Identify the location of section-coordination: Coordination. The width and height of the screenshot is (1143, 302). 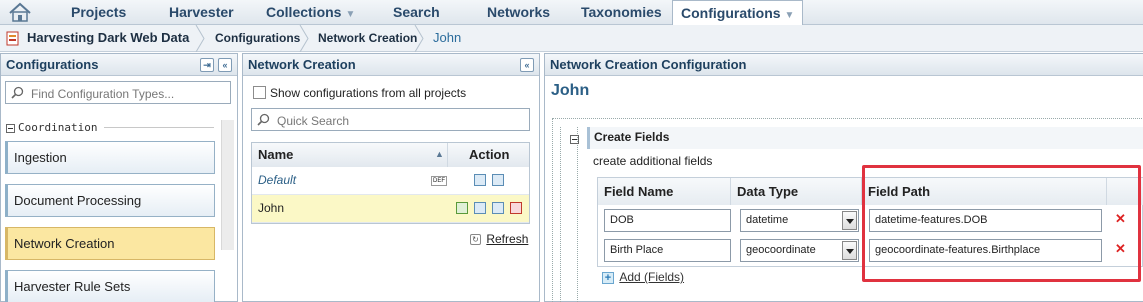
(51, 127).